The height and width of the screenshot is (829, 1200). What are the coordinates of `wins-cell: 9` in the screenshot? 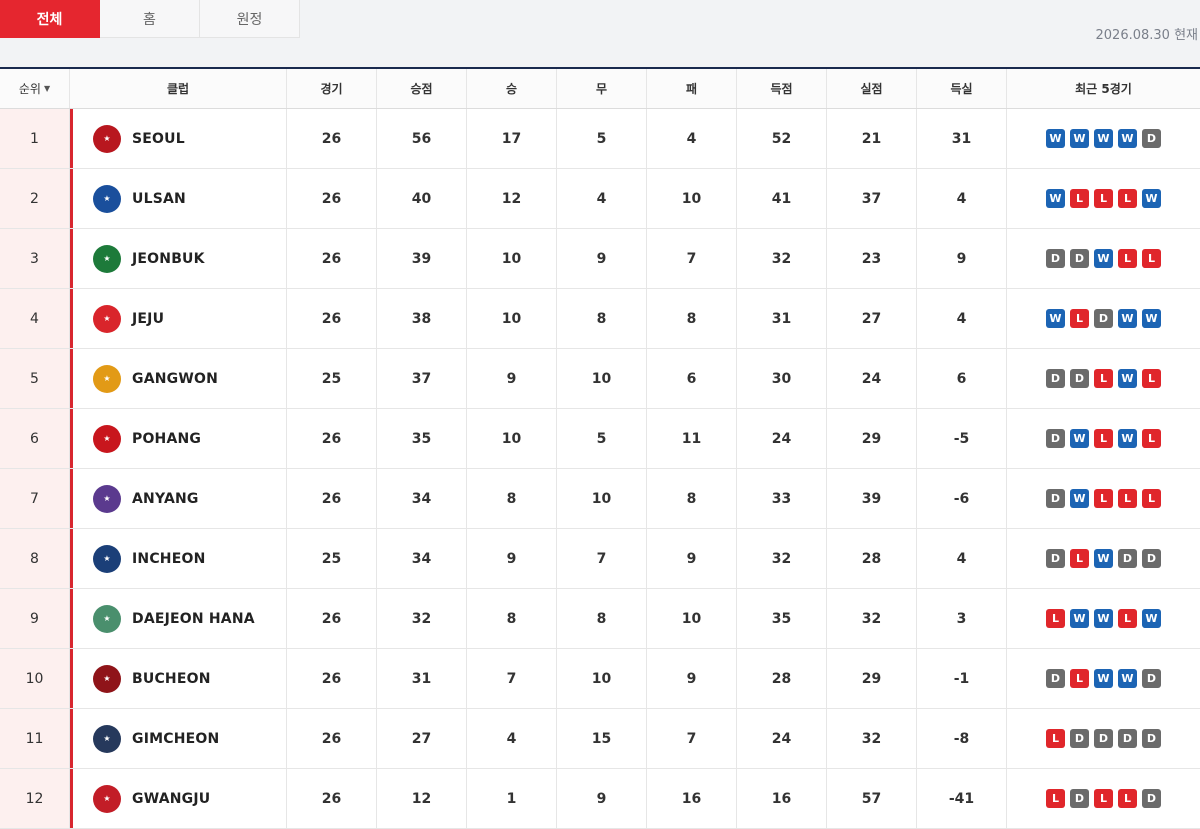 It's located at (512, 378).